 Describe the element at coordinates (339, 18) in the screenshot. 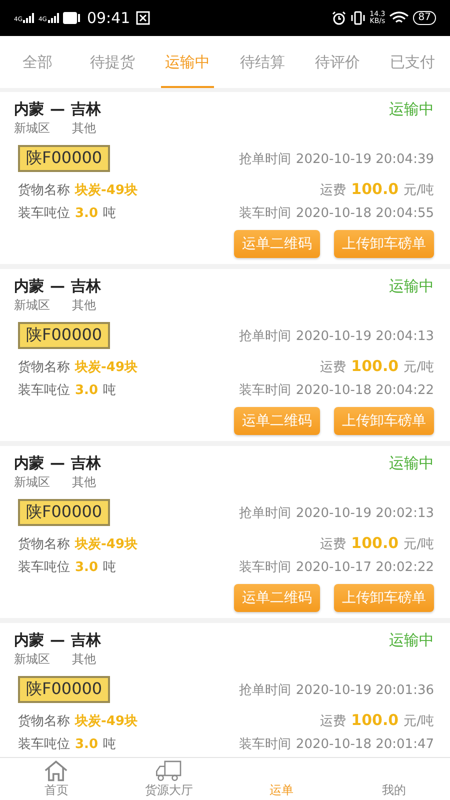

I see `alarm-icon` at that location.